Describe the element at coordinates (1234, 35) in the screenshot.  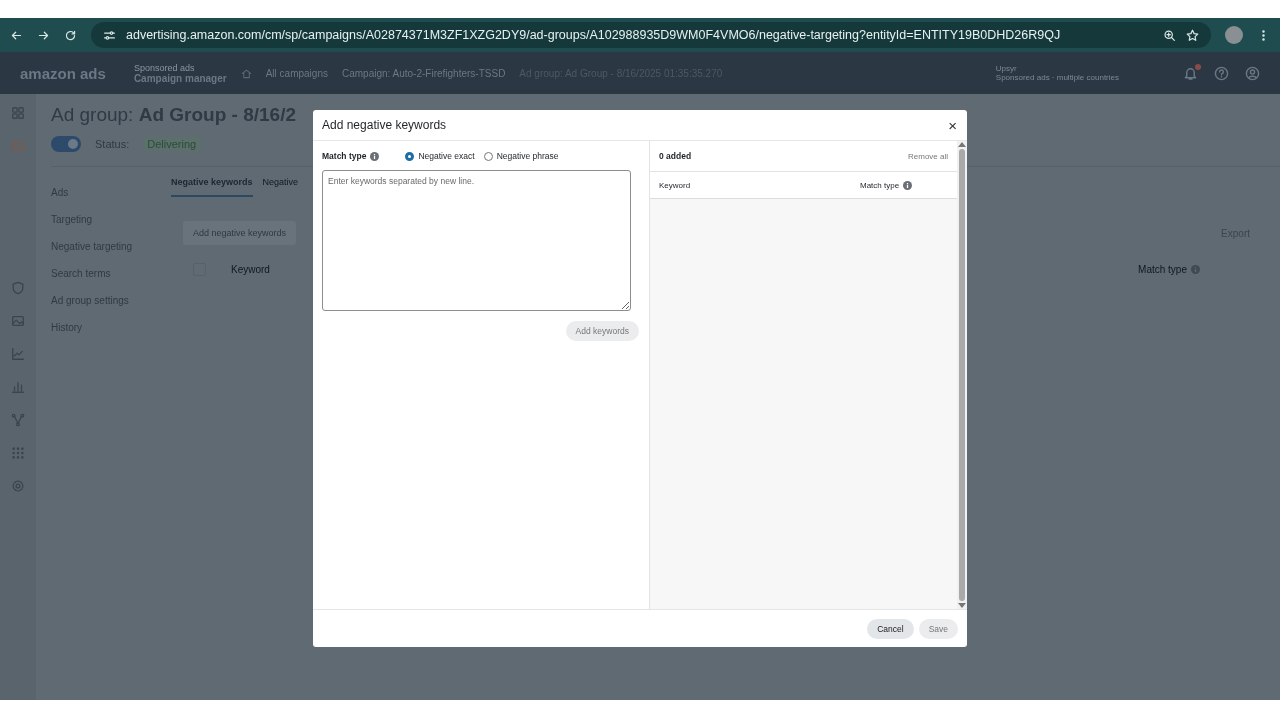
I see `profile-avatar` at that location.